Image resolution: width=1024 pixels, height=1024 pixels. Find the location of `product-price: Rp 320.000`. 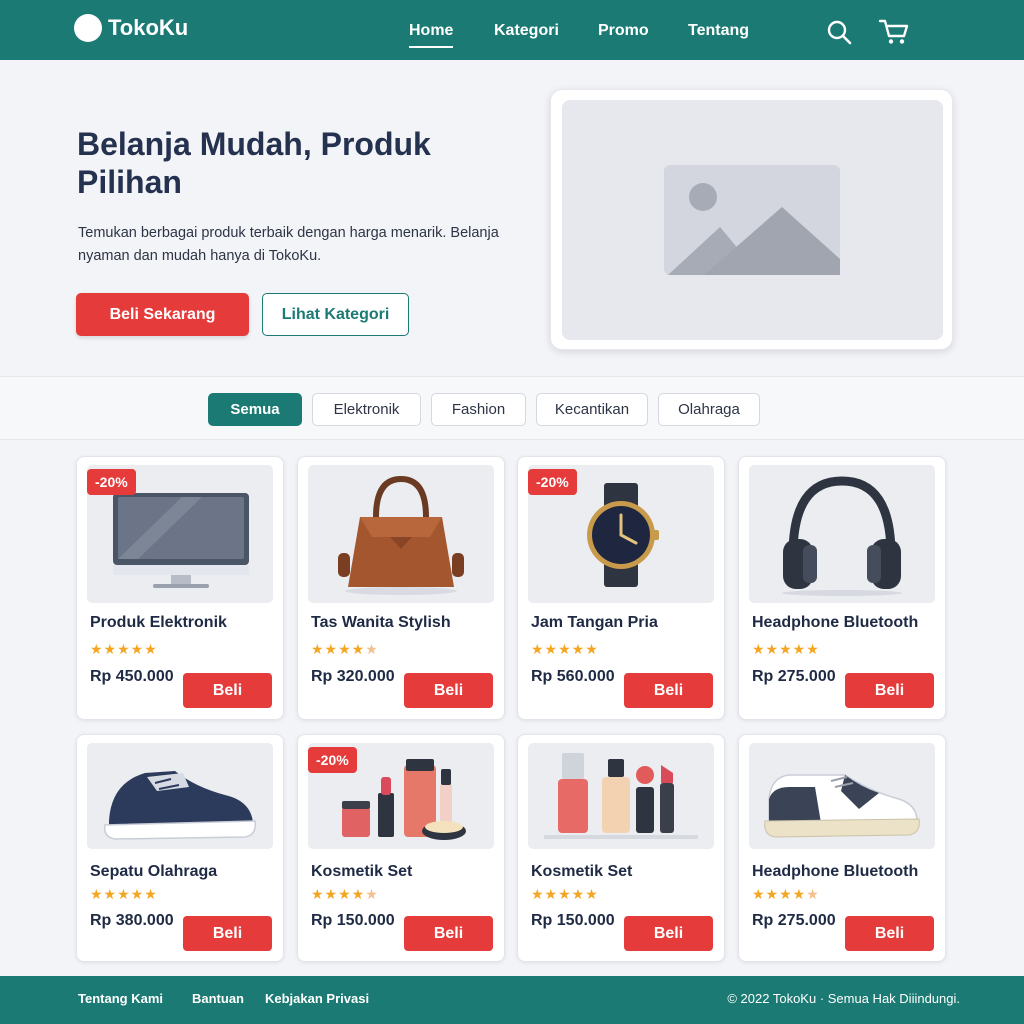

product-price: Rp 320.000 is located at coordinates (353, 676).